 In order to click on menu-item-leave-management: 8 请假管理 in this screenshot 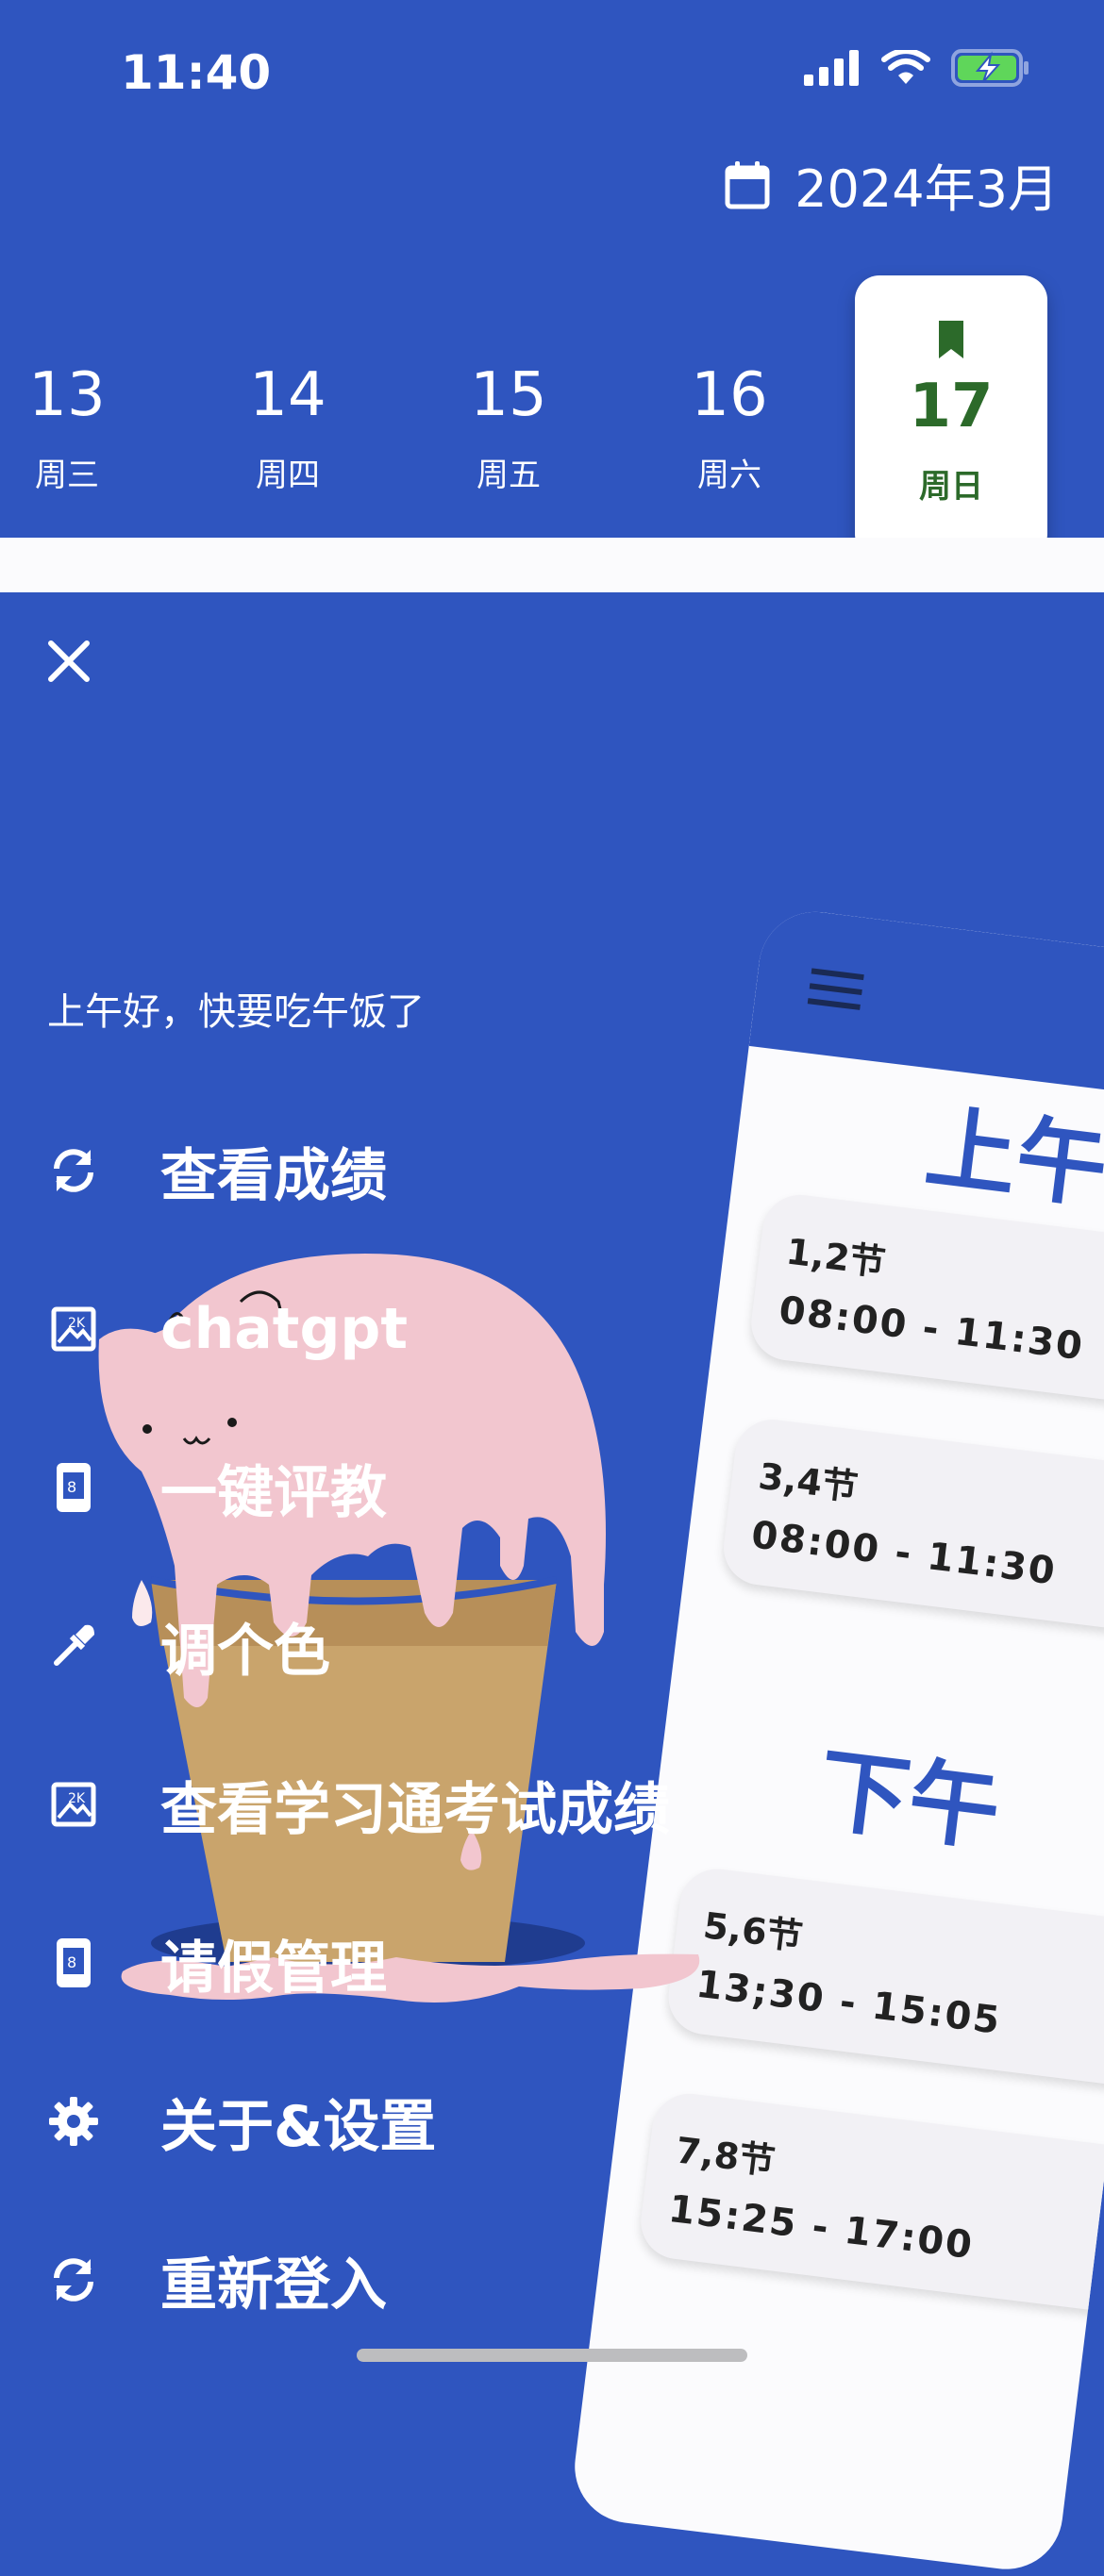, I will do `click(216, 1962)`.